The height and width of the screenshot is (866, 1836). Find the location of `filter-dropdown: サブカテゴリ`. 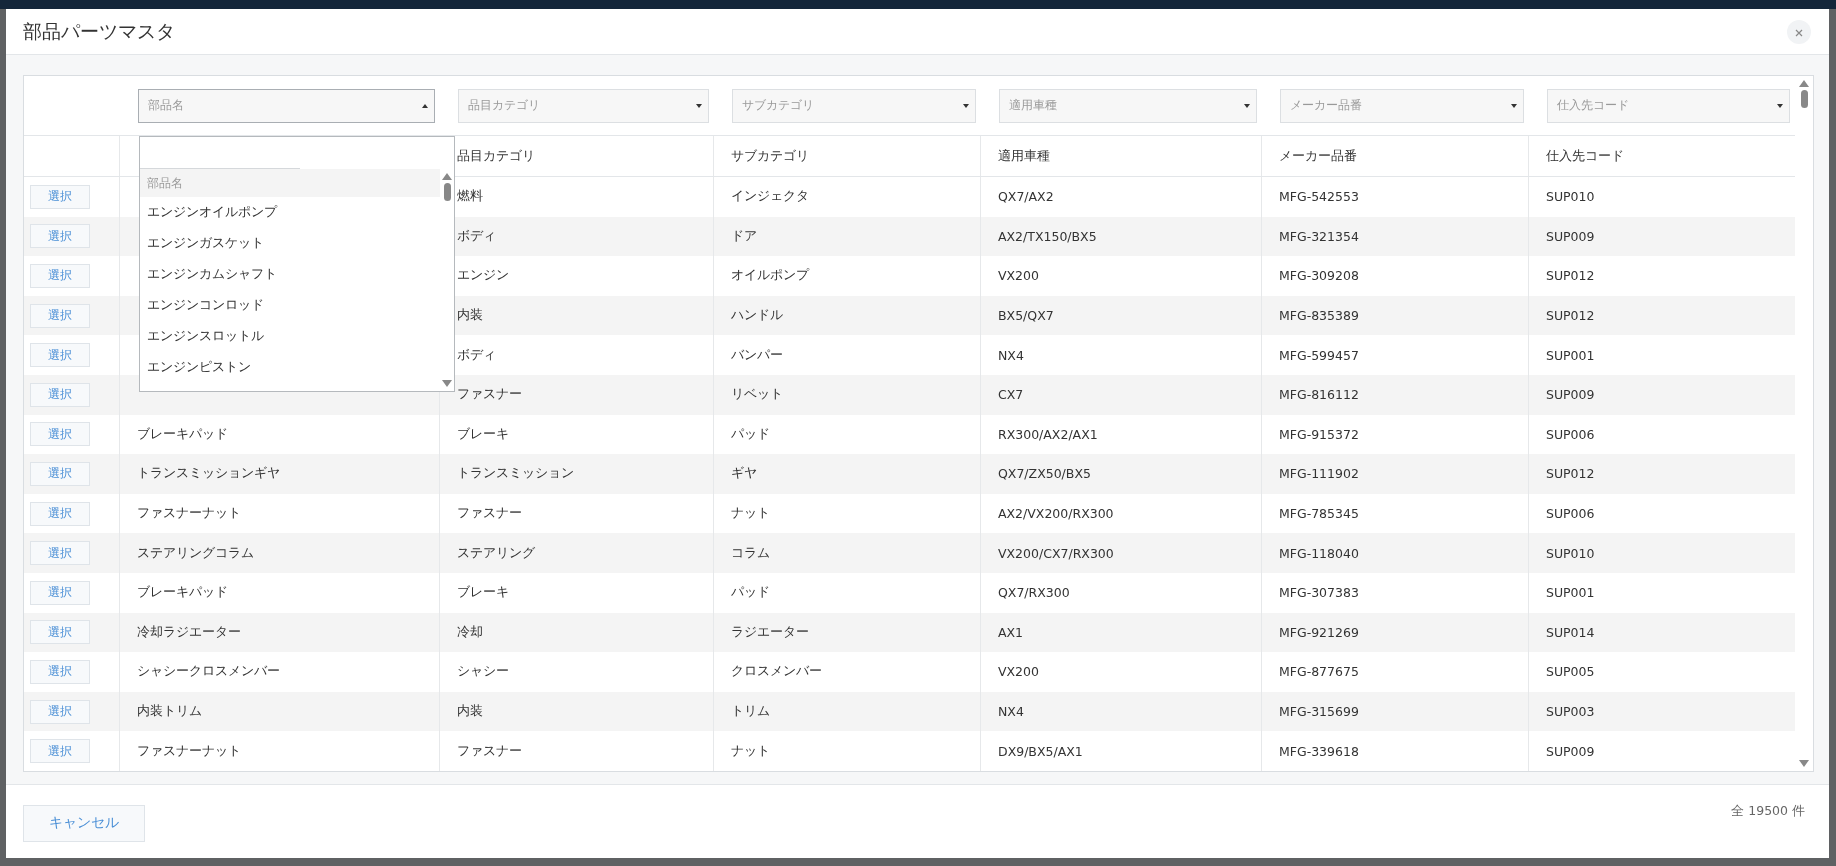

filter-dropdown: サブカテゴリ is located at coordinates (854, 105).